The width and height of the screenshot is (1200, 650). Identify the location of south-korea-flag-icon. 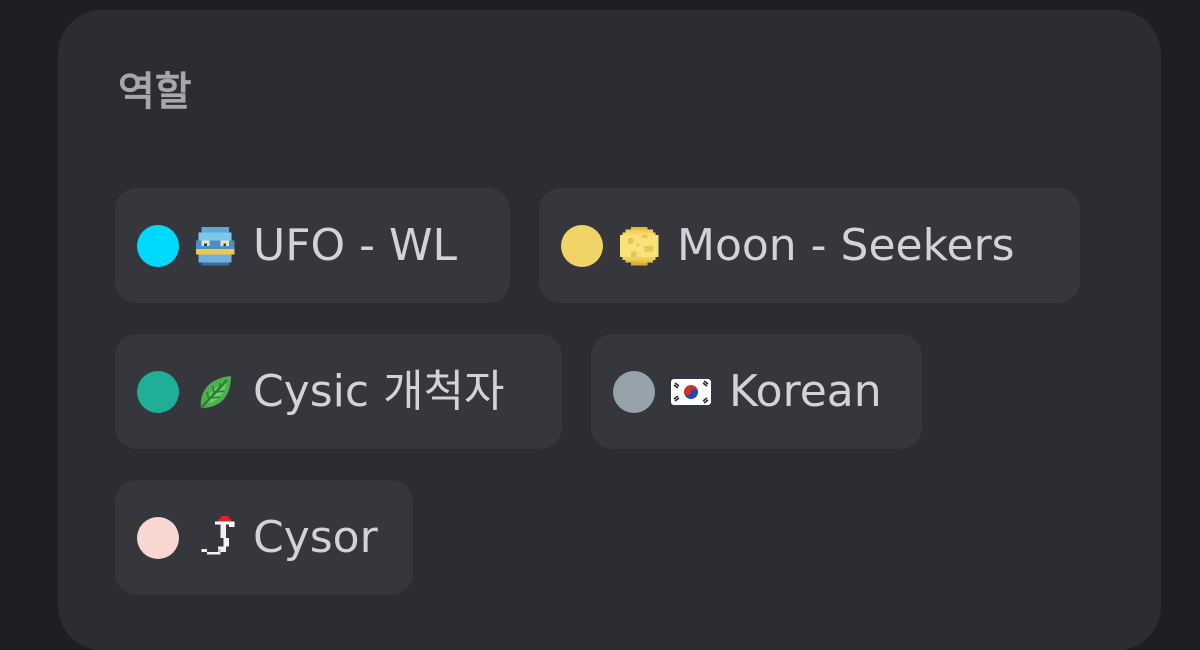
(691, 391).